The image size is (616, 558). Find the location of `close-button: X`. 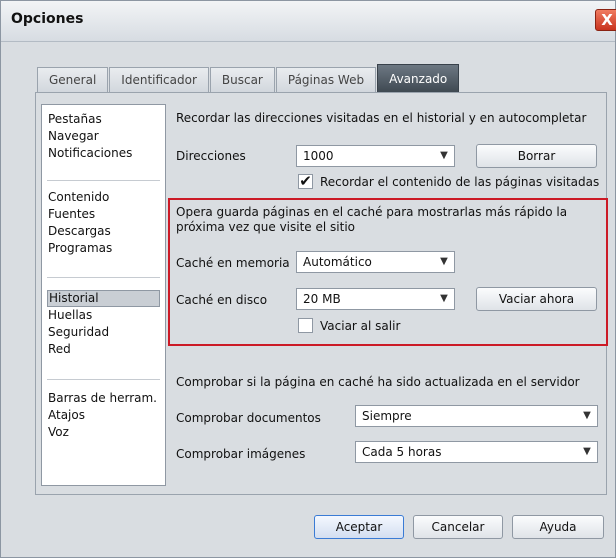

close-button: X is located at coordinates (605, 20).